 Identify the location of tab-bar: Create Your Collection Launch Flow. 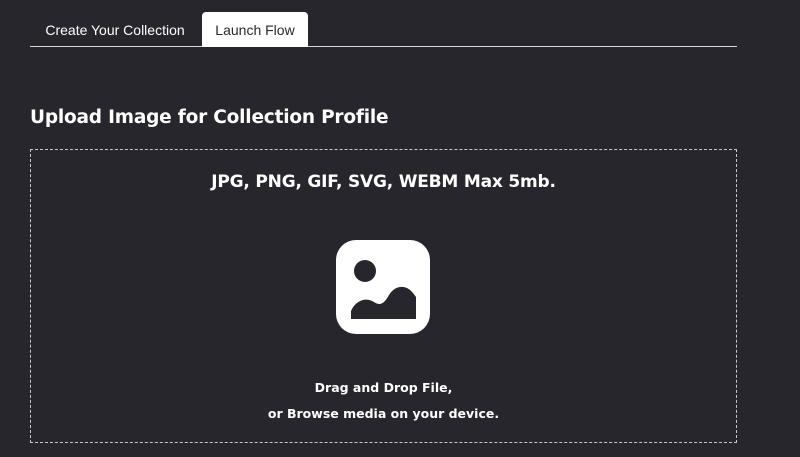
(383, 29).